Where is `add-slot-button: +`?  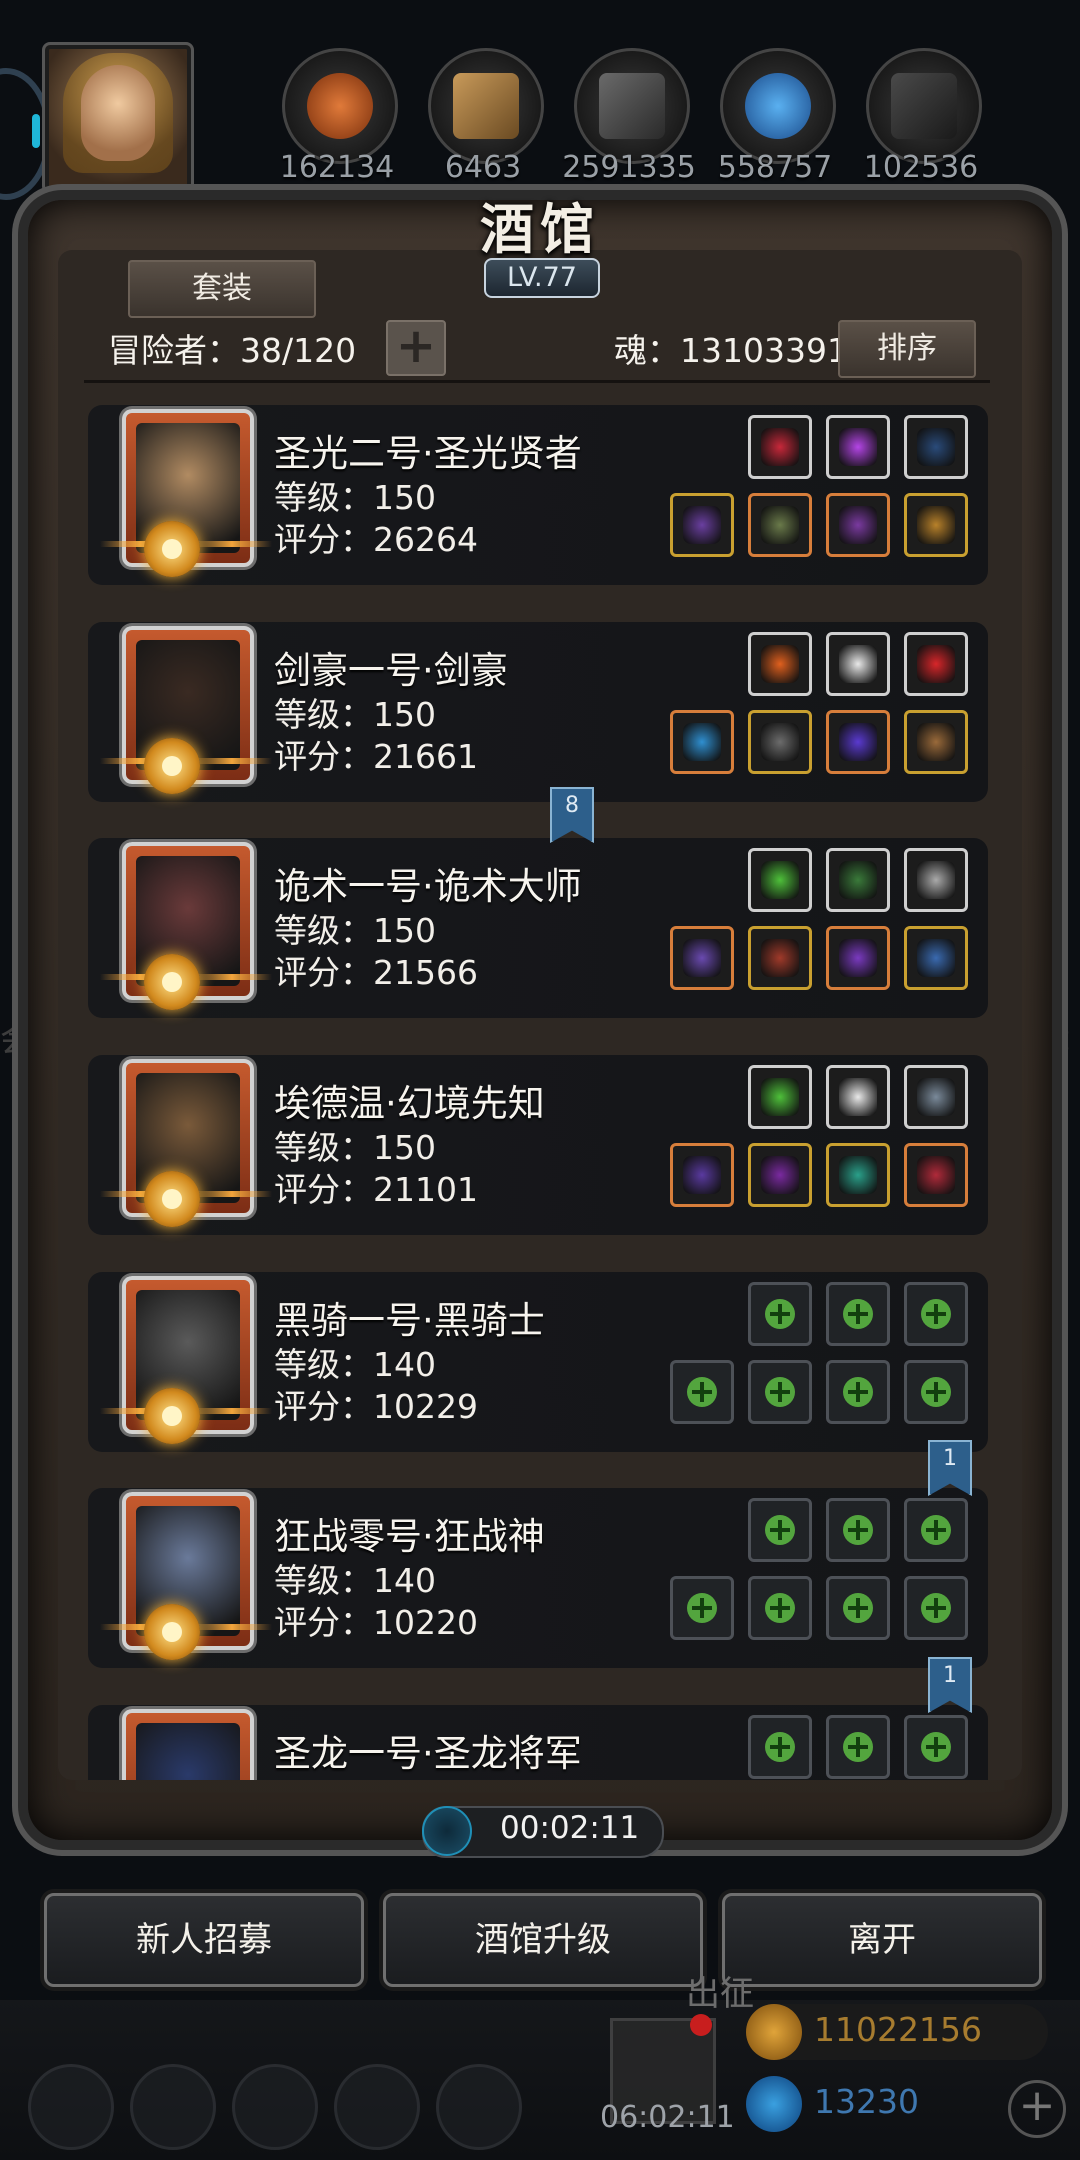
add-slot-button: + is located at coordinates (416, 348).